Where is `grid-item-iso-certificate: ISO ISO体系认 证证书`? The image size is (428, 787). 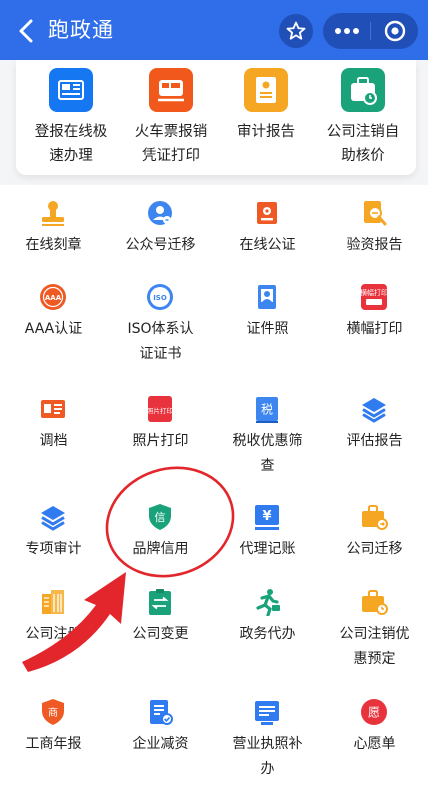
grid-item-iso-certificate: ISO ISO体系认 证证书 is located at coordinates (160, 330).